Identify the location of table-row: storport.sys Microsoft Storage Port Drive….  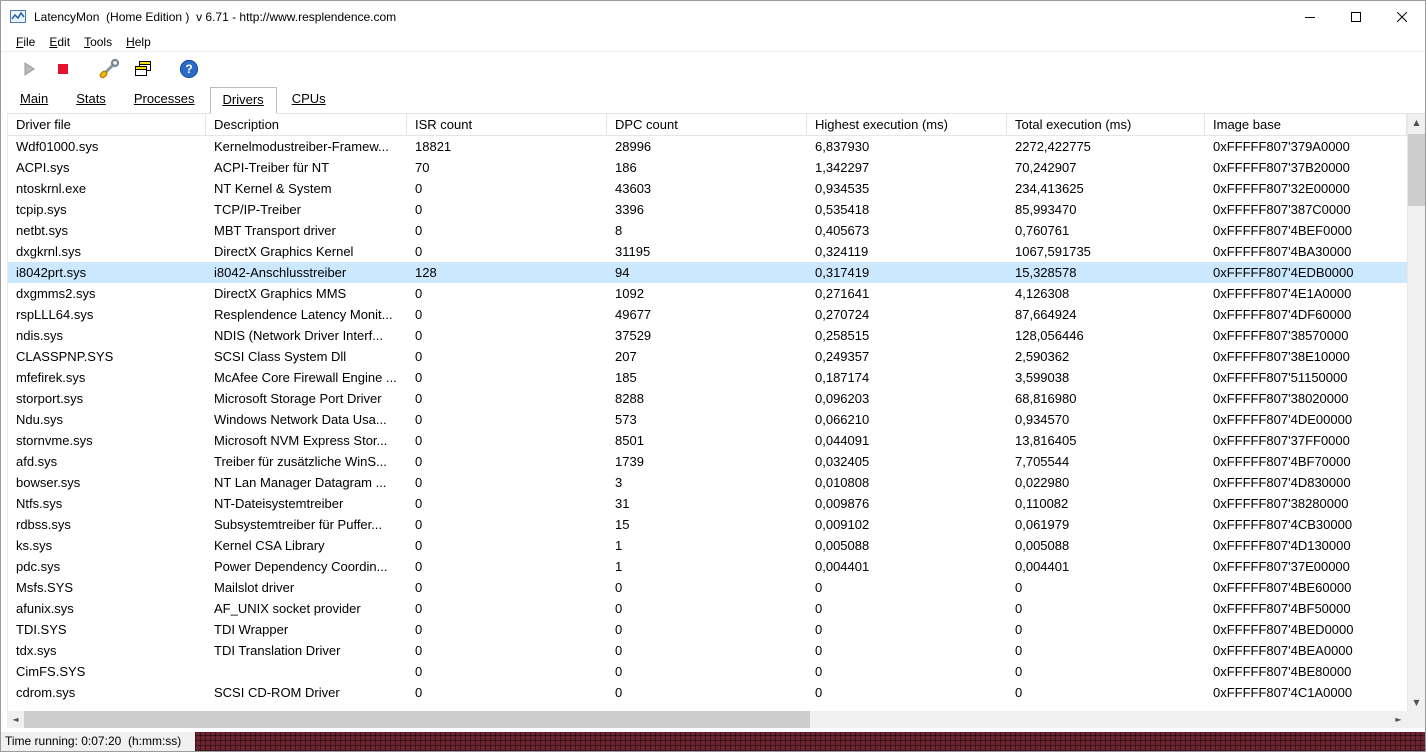
(707, 398).